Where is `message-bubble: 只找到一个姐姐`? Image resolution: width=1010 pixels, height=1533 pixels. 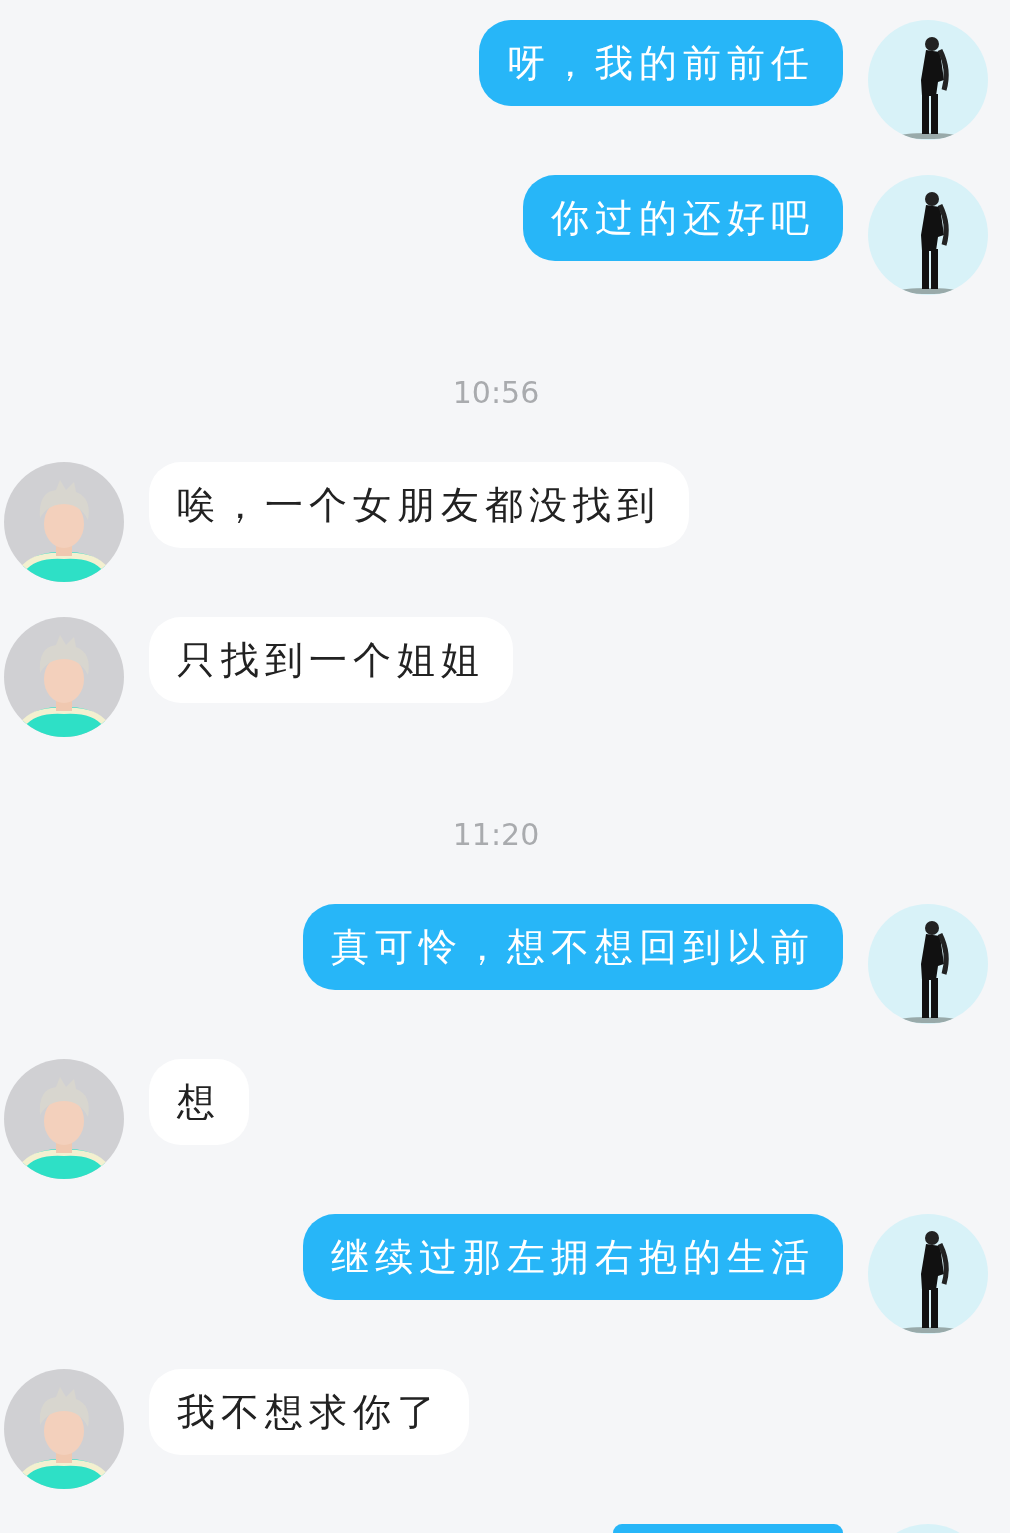
message-bubble: 只找到一个姐姐 is located at coordinates (331, 660).